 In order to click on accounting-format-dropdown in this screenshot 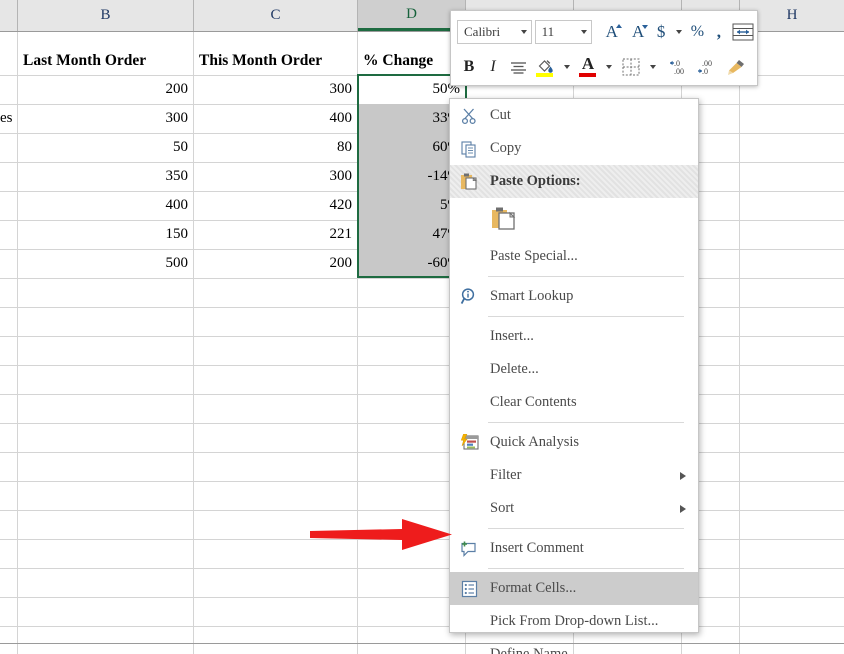, I will do `click(679, 32)`.